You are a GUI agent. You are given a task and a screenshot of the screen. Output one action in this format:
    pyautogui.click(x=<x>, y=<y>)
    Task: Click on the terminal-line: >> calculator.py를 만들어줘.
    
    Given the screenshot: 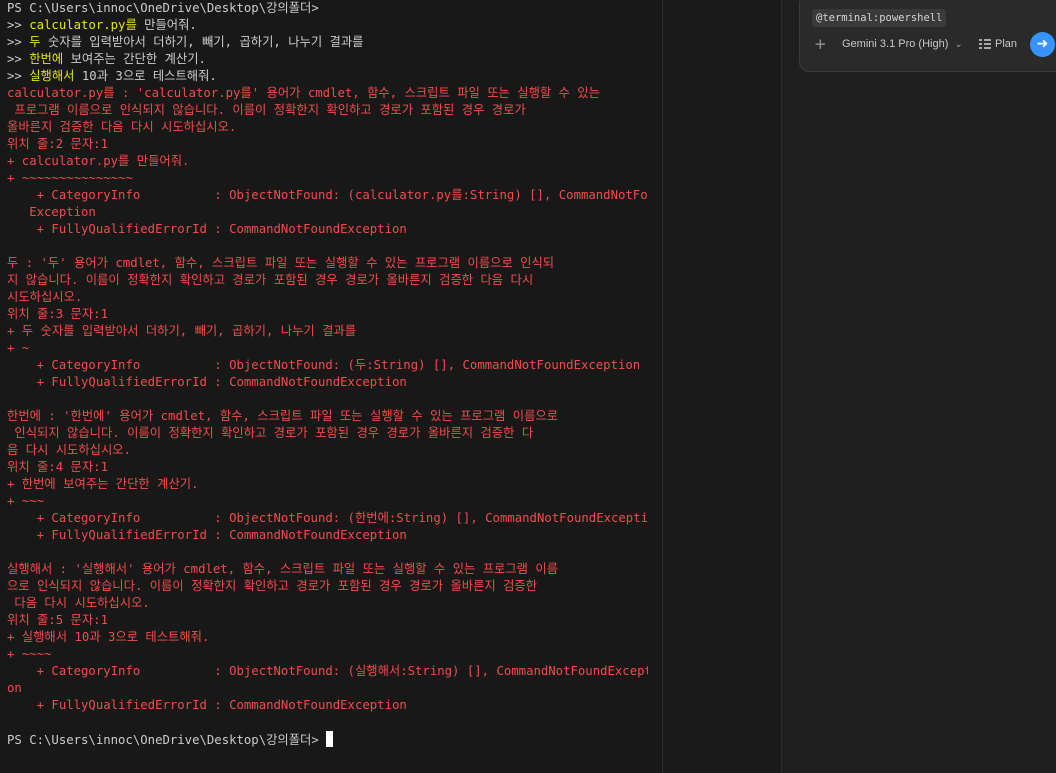 What is the action you would take?
    pyautogui.click(x=324, y=25)
    